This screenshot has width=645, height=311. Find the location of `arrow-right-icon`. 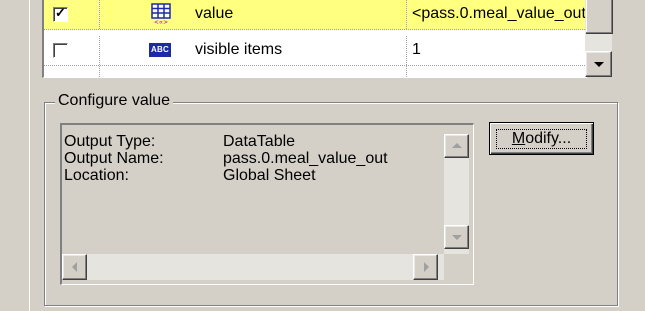

arrow-right-icon is located at coordinates (426, 267).